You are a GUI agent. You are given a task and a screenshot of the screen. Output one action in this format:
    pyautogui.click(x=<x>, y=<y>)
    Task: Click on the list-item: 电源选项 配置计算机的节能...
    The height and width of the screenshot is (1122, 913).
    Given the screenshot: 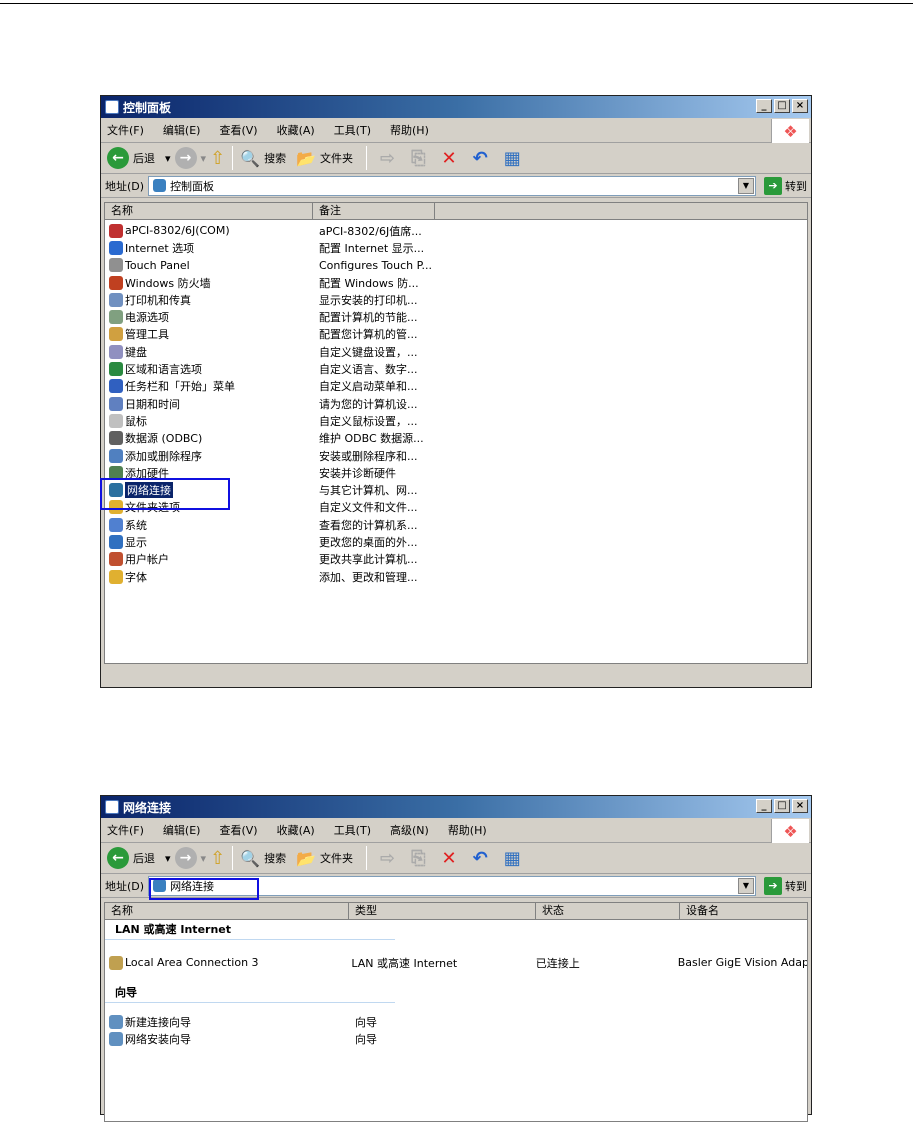 What is the action you would take?
    pyautogui.click(x=456, y=316)
    